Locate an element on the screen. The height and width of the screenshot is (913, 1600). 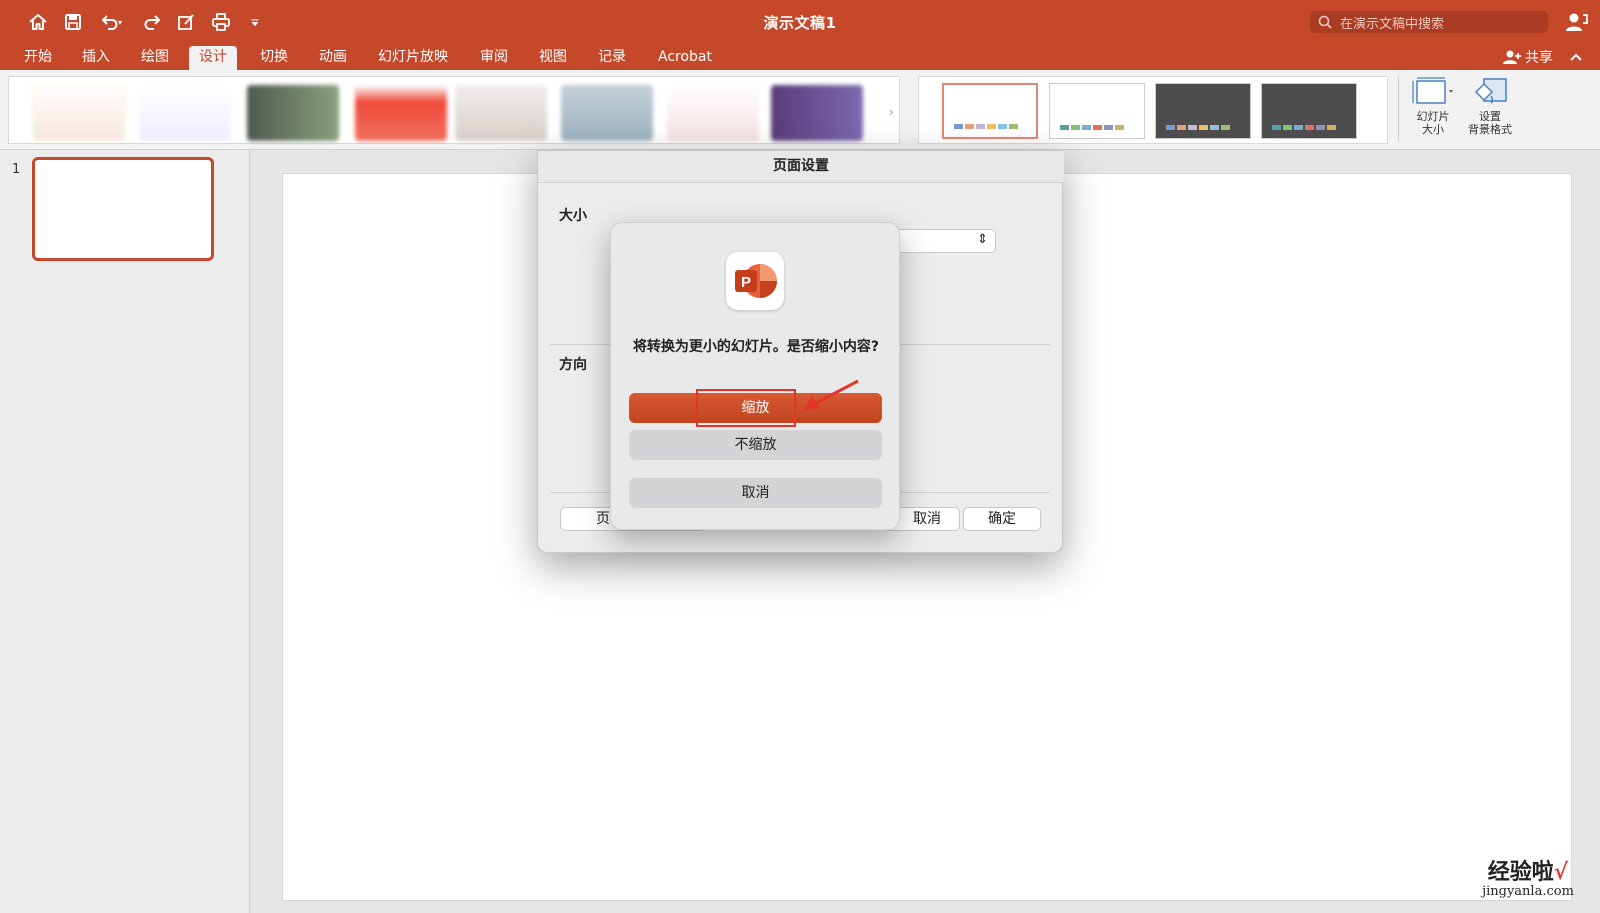
share-button: 共享 is located at coordinates (1528, 57).